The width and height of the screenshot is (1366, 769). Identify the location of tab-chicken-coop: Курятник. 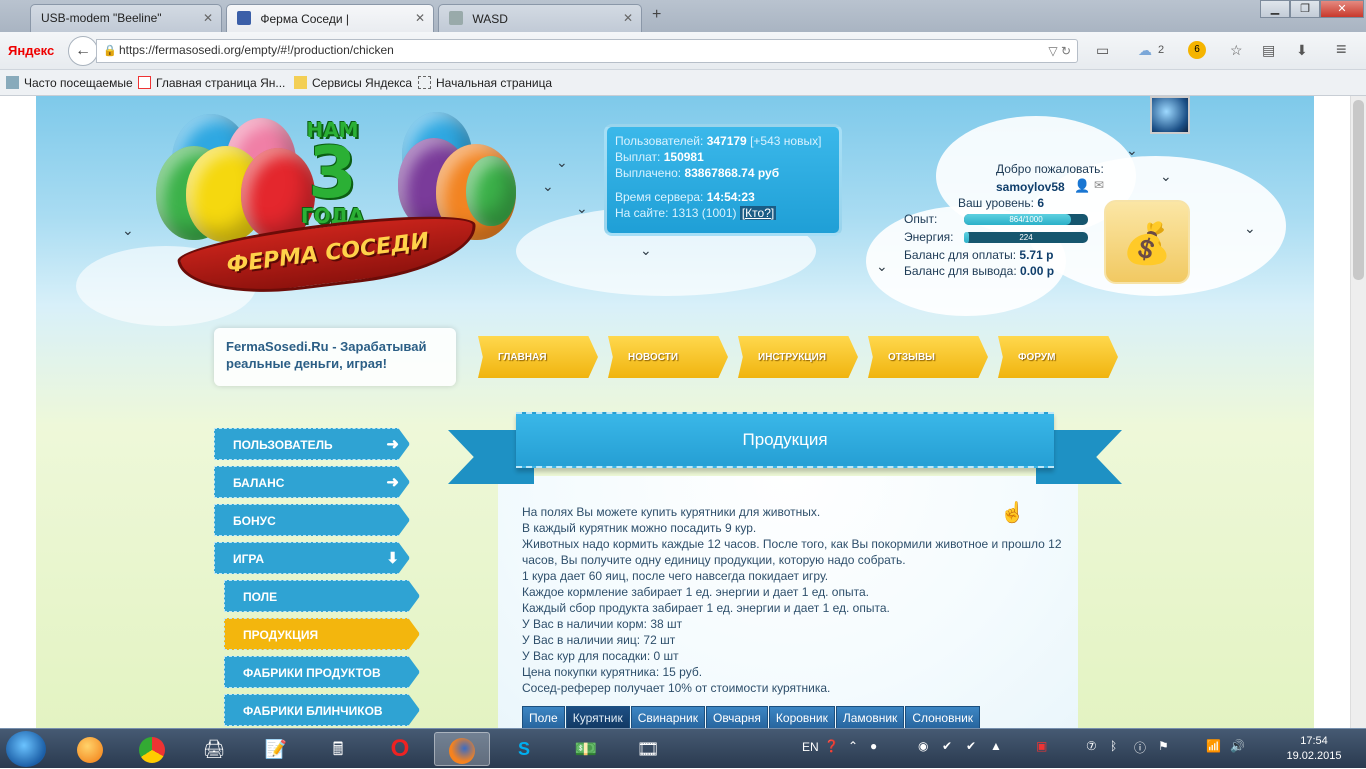
(597, 717).